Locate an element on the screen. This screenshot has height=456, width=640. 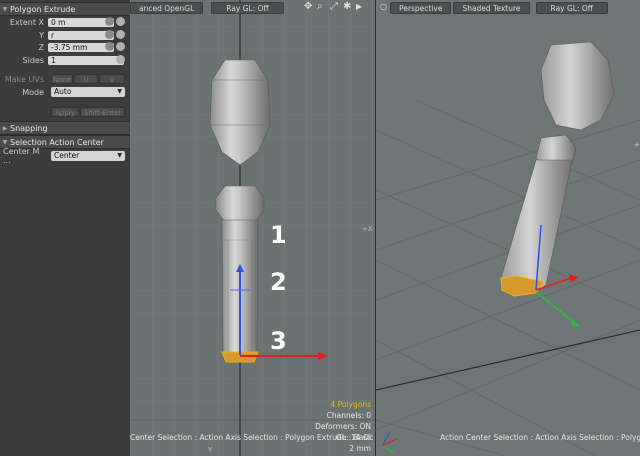
extent-x-label: Extent X is located at coordinates (26, 22).